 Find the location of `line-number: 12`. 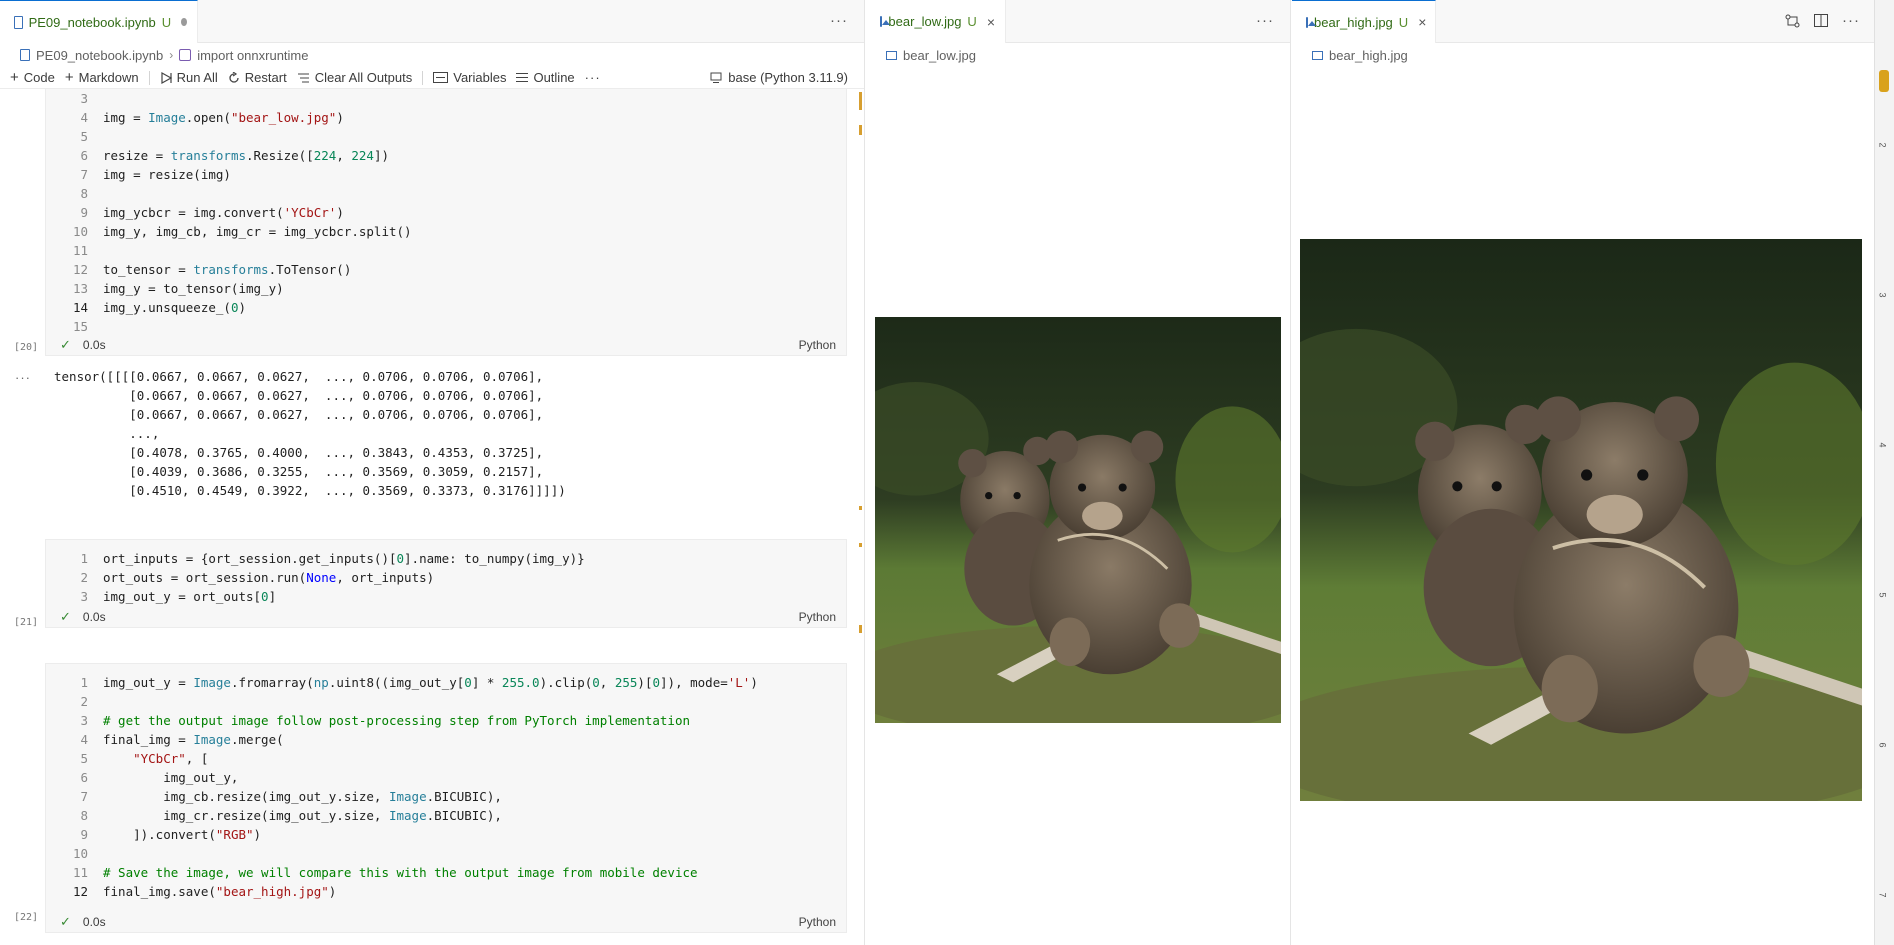

line-number: 12 is located at coordinates (80, 891).